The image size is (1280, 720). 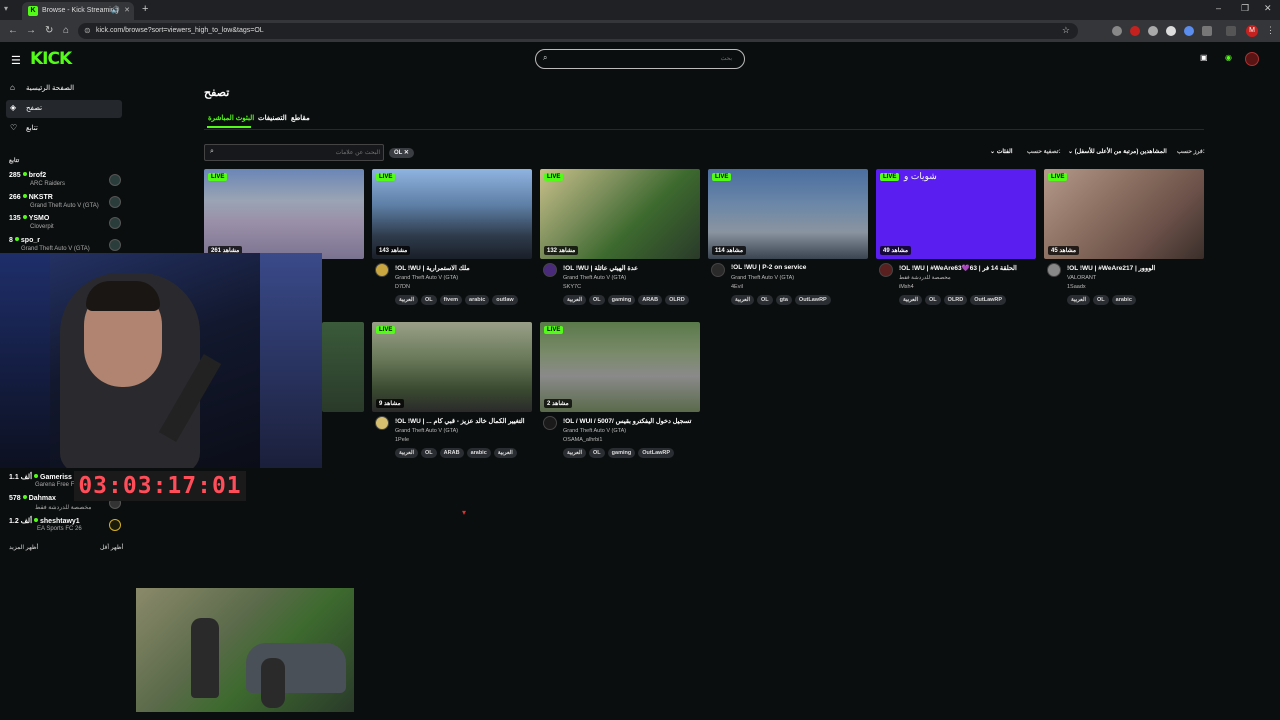 I want to click on stream-thumbnail: LIVE 45 مشاهد, so click(x=1124, y=214).